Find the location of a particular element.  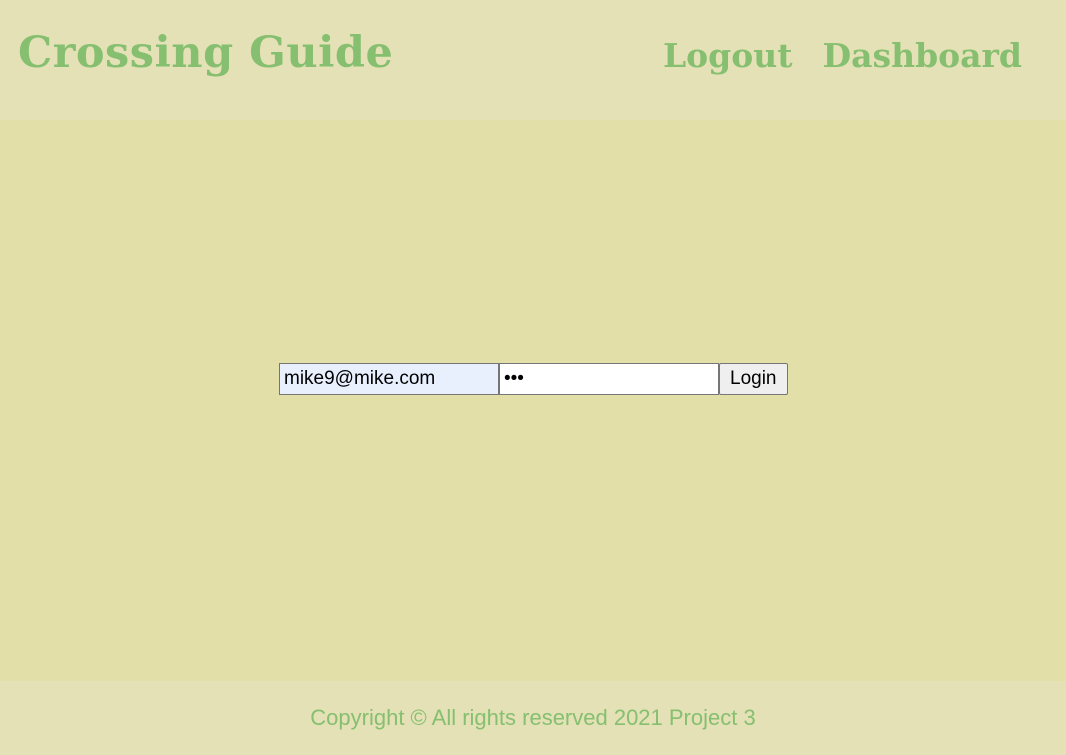

dashboard-link: Dashboard is located at coordinates (923, 55).